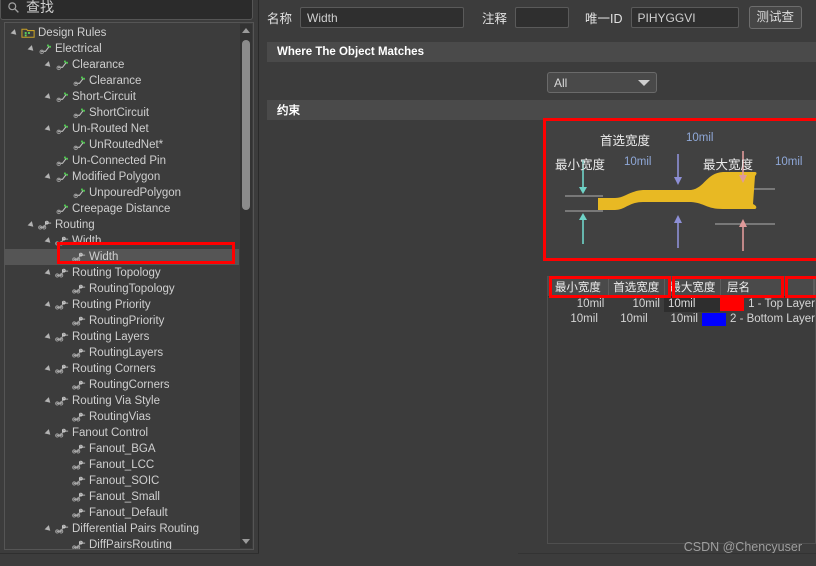 The height and width of the screenshot is (566, 816). What do you see at coordinates (122, 497) in the screenshot?
I see `tree-item-fanout-small: Fanout_Small` at bounding box center [122, 497].